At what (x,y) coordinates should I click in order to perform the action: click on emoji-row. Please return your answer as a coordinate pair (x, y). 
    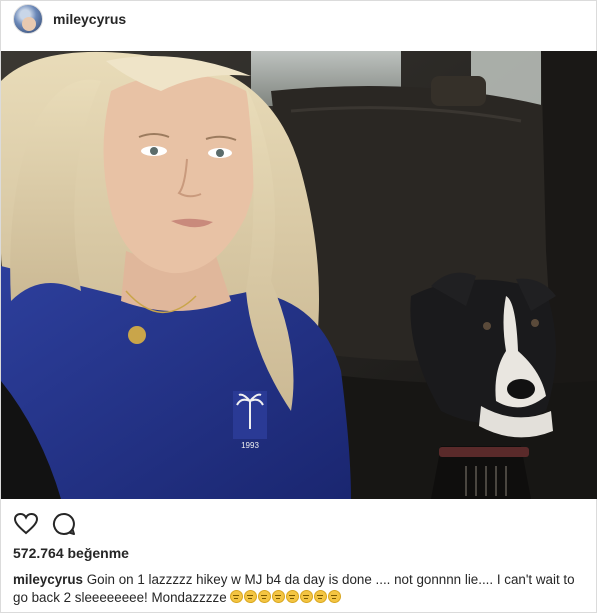
    Looking at the image, I should click on (286, 597).